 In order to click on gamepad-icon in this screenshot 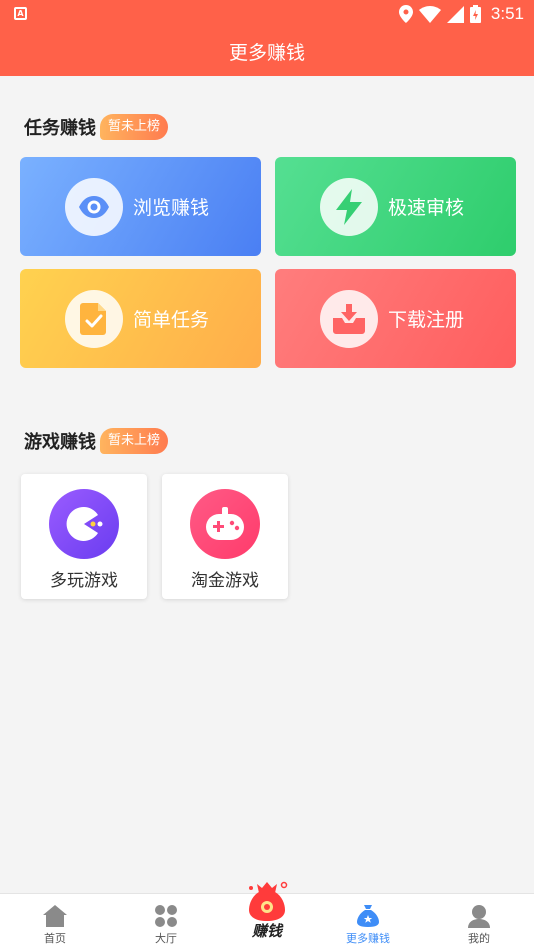, I will do `click(225, 524)`.